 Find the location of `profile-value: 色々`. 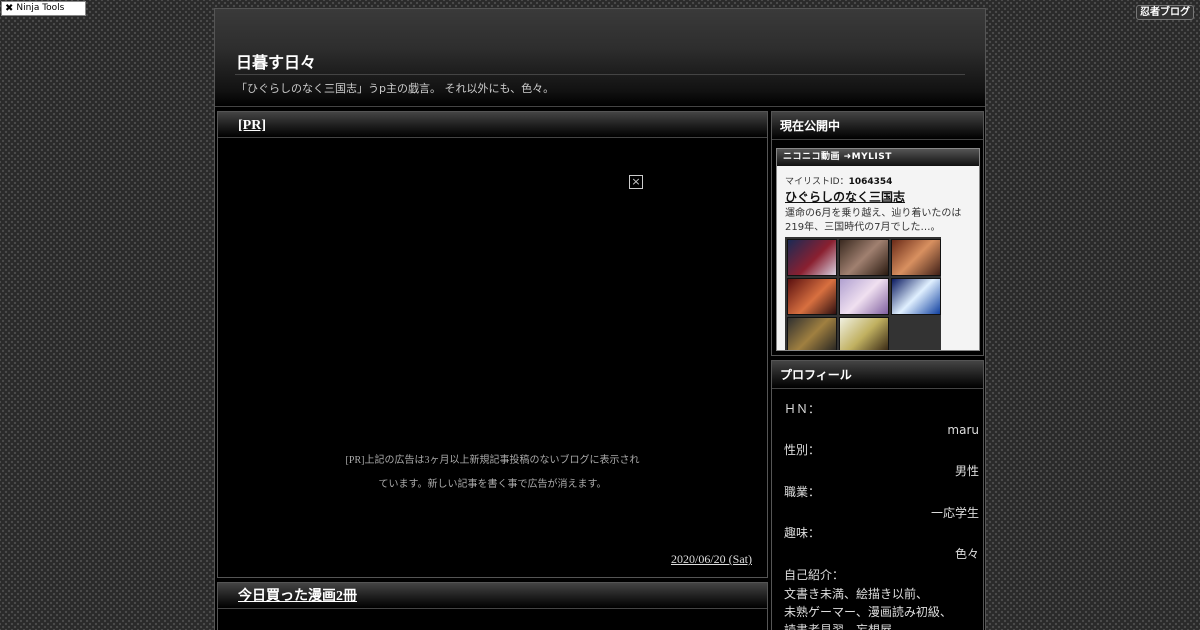

profile-value: 色々 is located at coordinates (966, 553).